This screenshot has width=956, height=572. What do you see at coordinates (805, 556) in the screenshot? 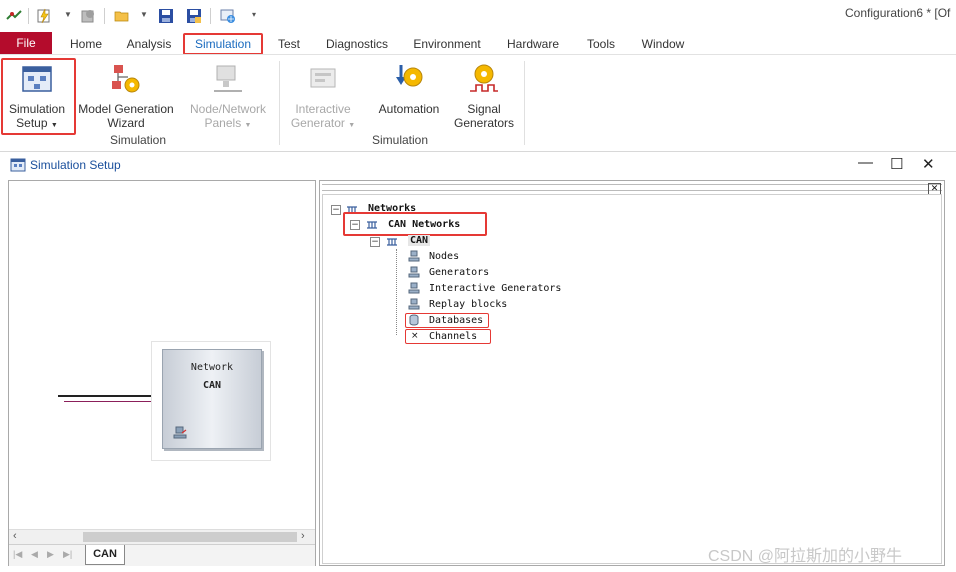
I see `watermark: CSDN @阿拉斯加的小野牛` at bounding box center [805, 556].